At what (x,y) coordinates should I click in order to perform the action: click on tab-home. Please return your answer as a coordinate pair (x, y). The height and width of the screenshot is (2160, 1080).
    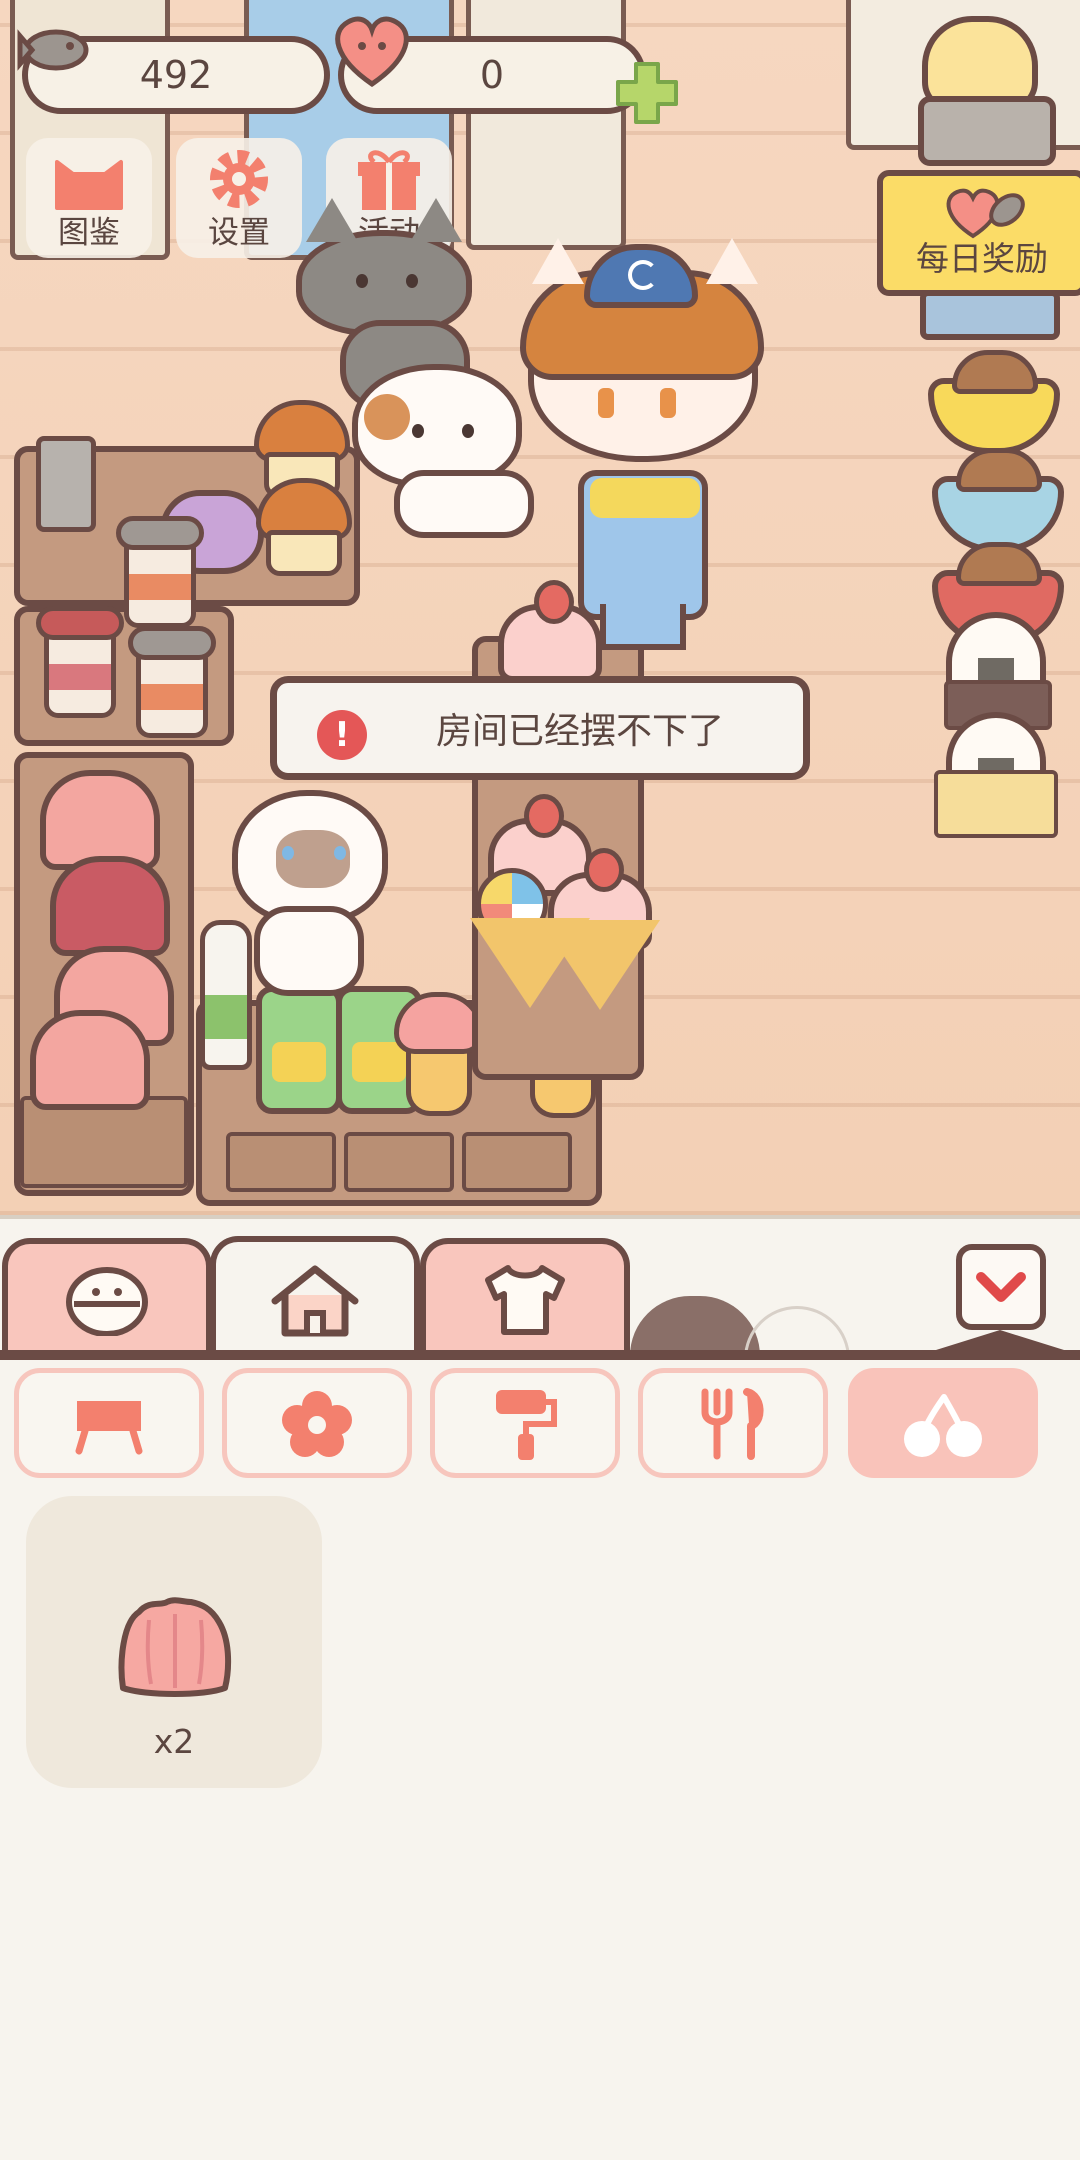
    Looking at the image, I should click on (315, 1298).